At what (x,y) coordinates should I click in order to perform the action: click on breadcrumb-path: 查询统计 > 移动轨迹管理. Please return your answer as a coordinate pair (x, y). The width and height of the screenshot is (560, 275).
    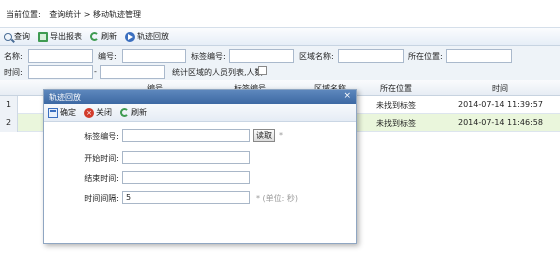
    Looking at the image, I should click on (95, 14).